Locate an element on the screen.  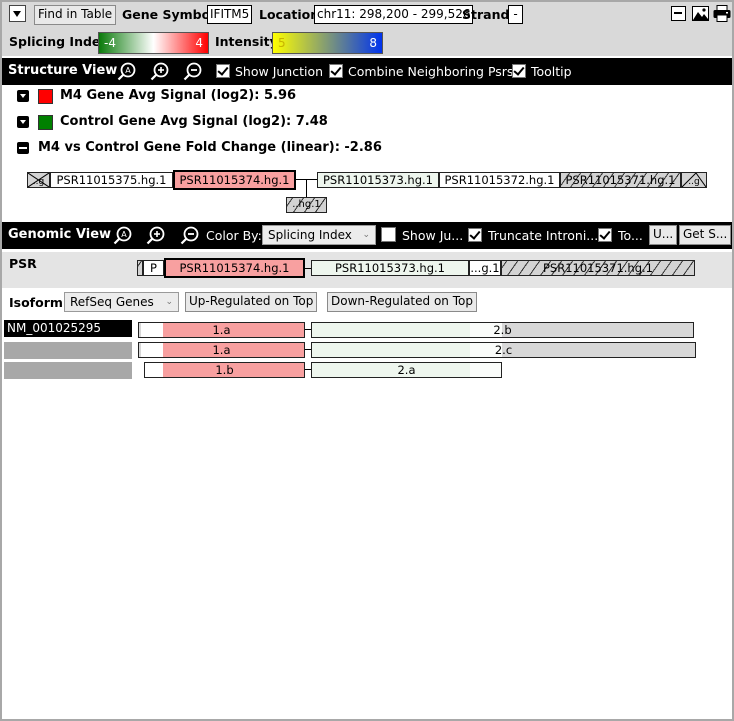
intensity-max: 8 is located at coordinates (373, 43).